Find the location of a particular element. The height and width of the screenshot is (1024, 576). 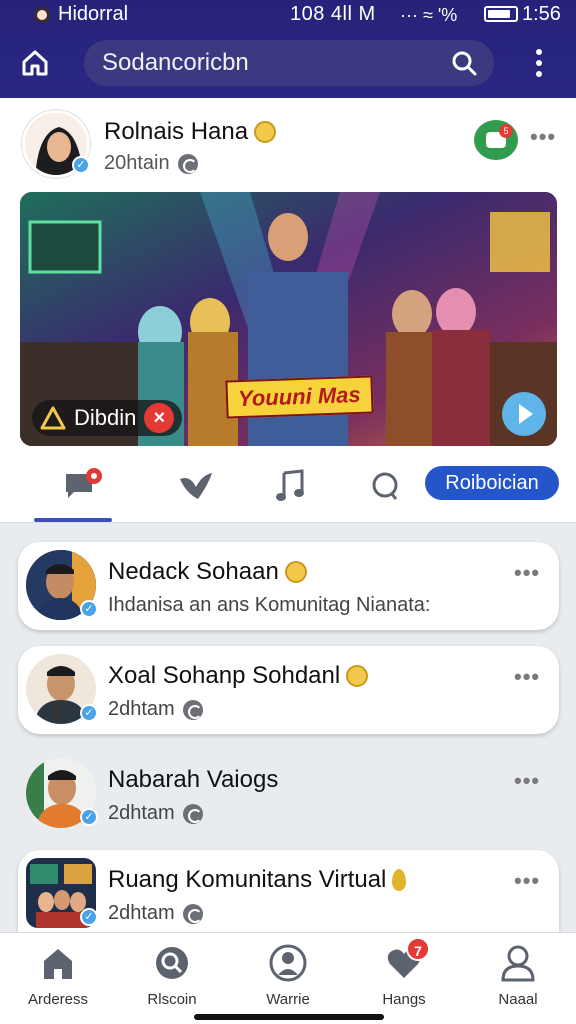

post-time: 20htain is located at coordinates (137, 163).